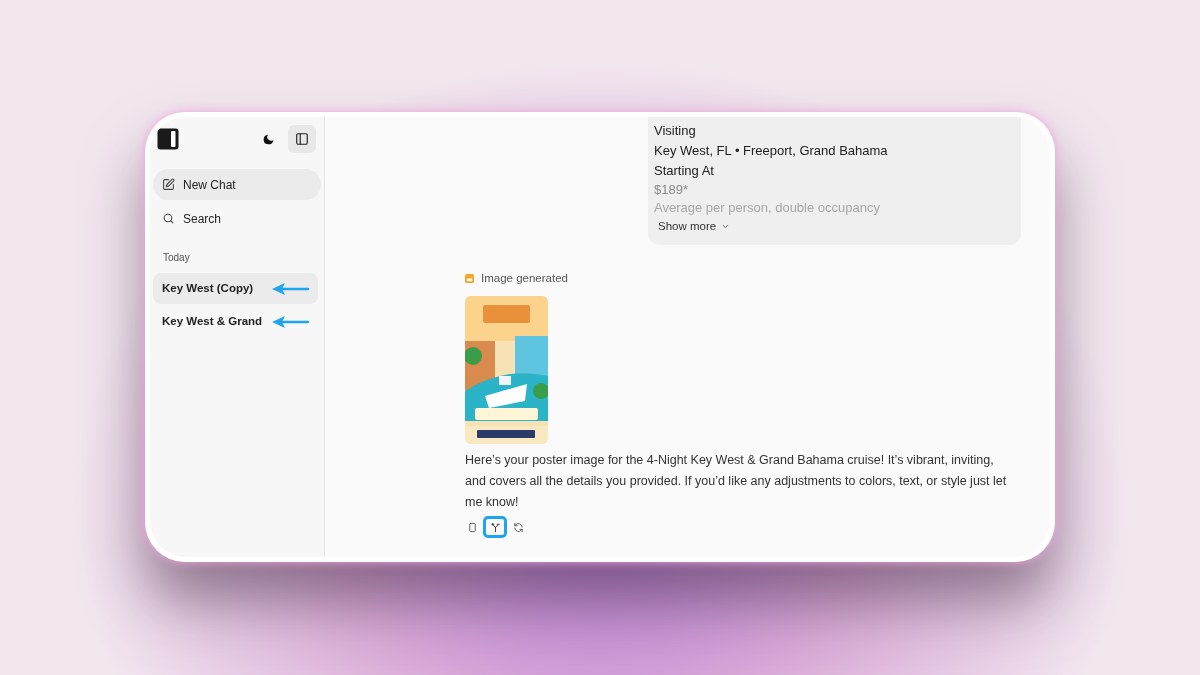  I want to click on moon-icon, so click(268, 139).